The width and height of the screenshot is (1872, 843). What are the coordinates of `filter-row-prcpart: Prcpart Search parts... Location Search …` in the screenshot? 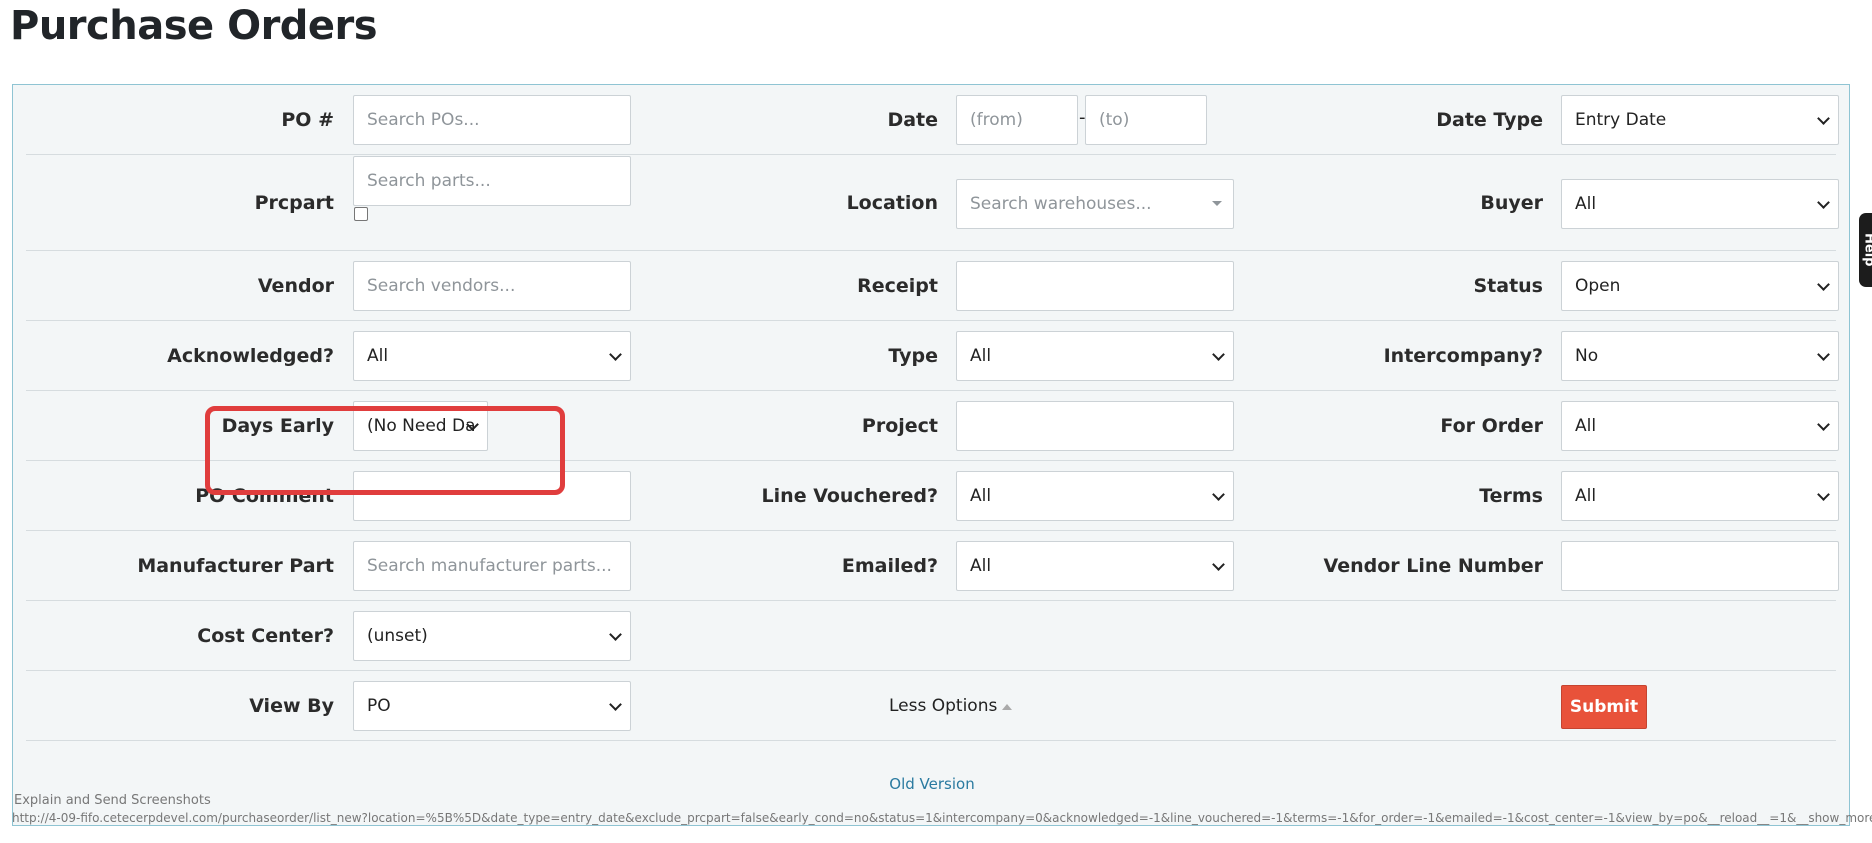 It's located at (932, 203).